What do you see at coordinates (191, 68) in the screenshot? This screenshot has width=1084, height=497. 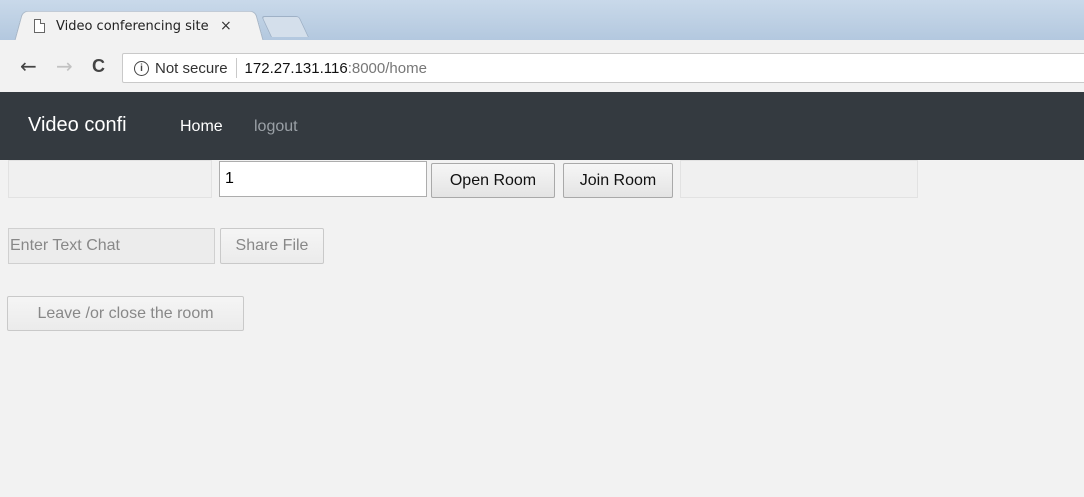 I see `security-label: Not secure` at bounding box center [191, 68].